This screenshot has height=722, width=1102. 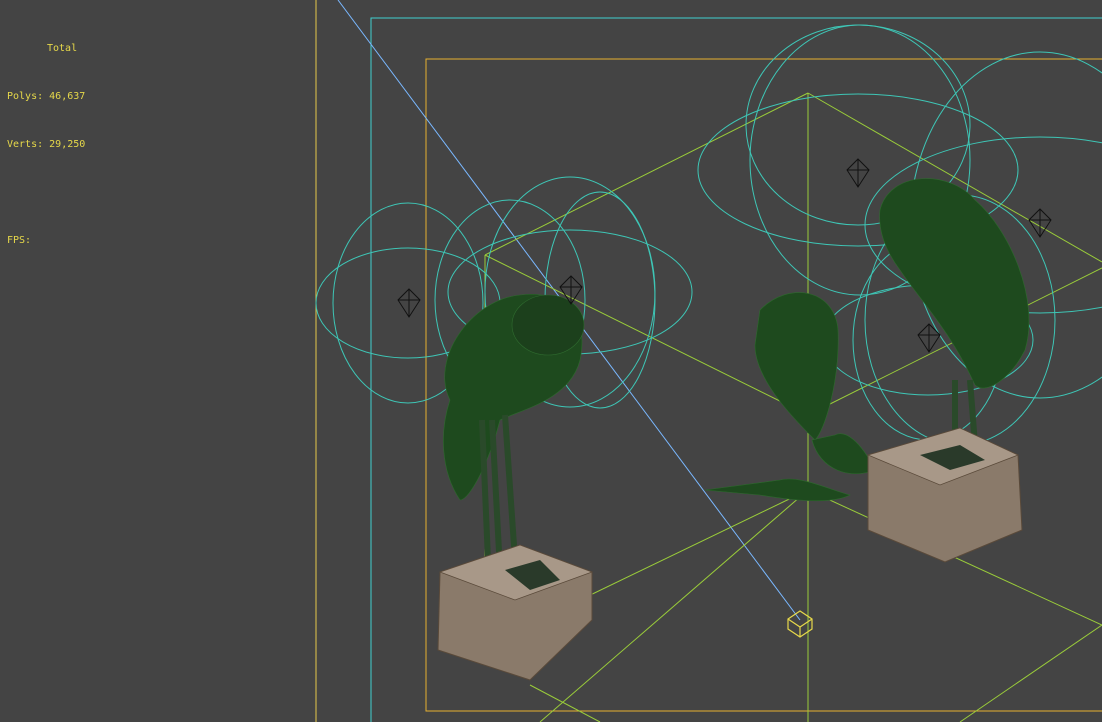 I want to click on verts-value: 29,250, so click(x=67, y=144).